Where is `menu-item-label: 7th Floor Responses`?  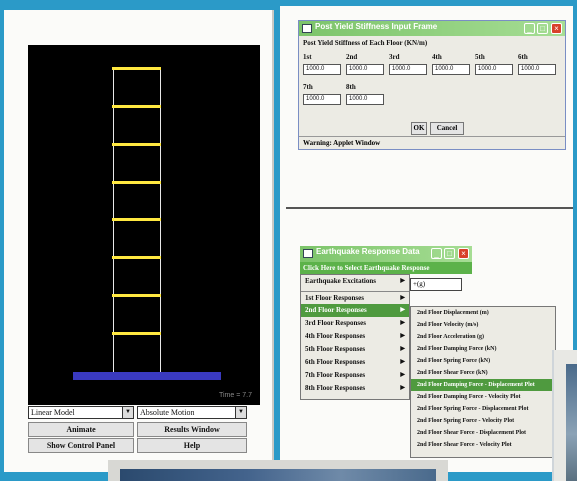
menu-item-label: 7th Floor Responses is located at coordinates (335, 375).